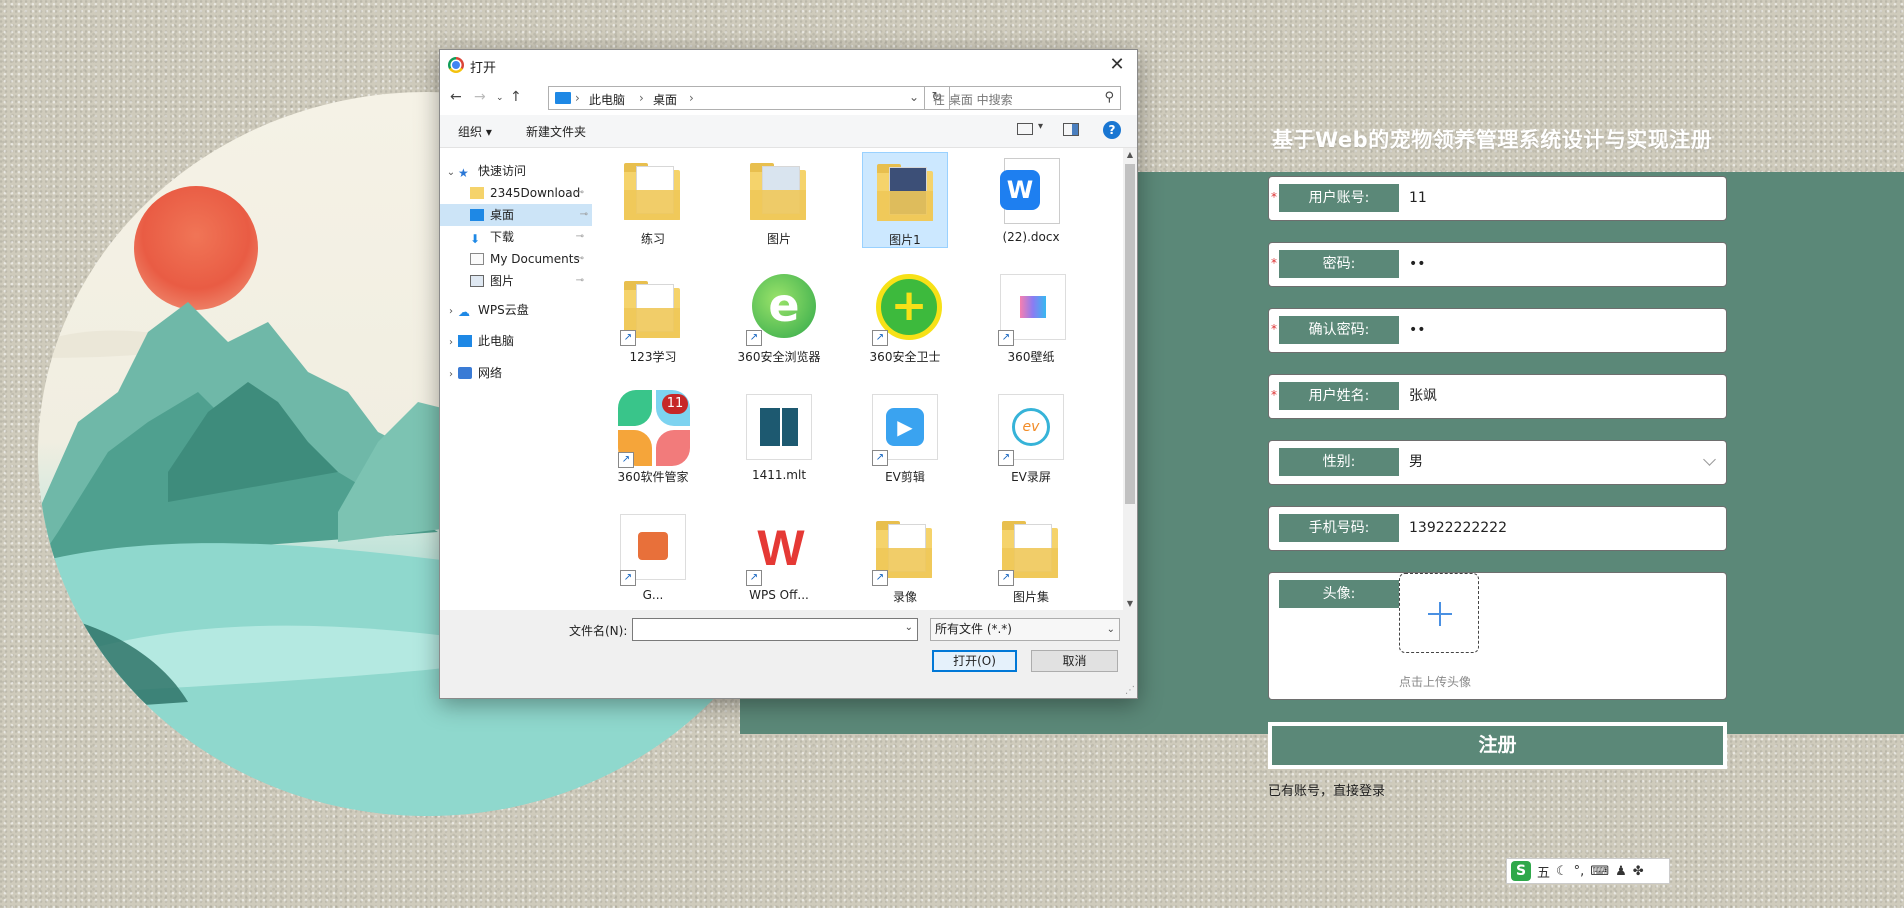 The height and width of the screenshot is (908, 1904). Describe the element at coordinates (1521, 871) in the screenshot. I see `sogou-ime-icon: S` at that location.